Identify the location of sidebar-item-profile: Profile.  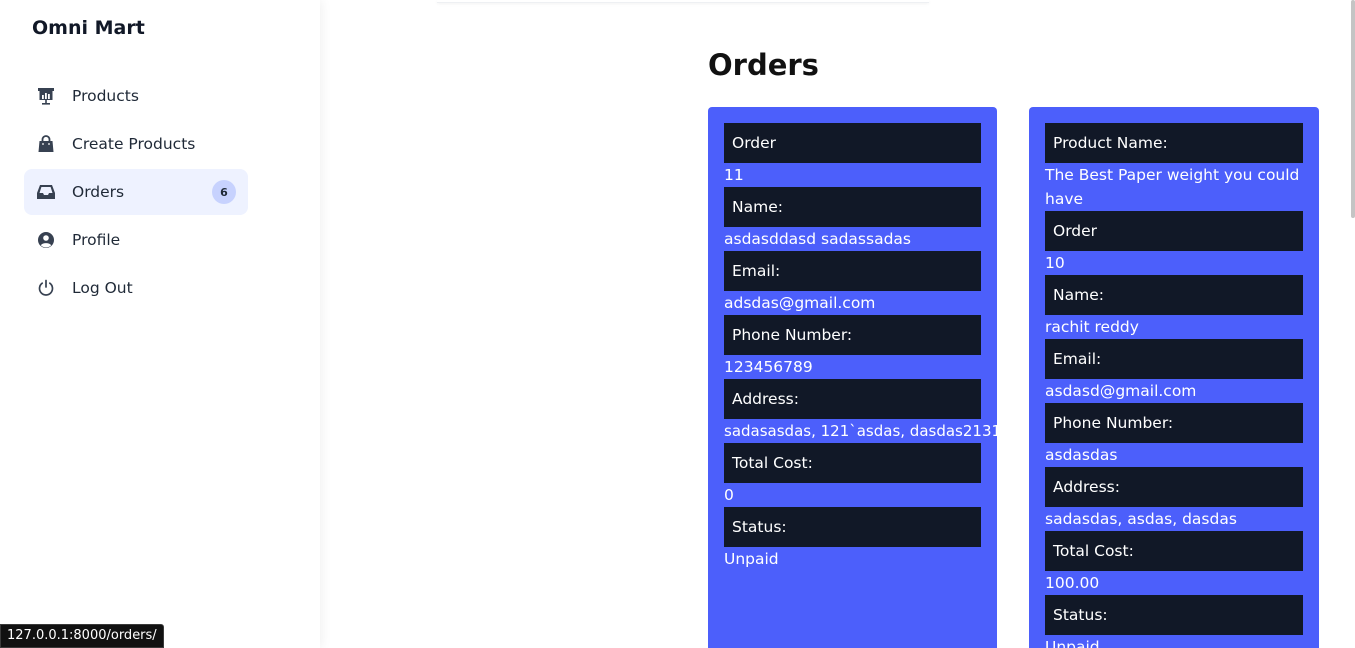
(136, 240).